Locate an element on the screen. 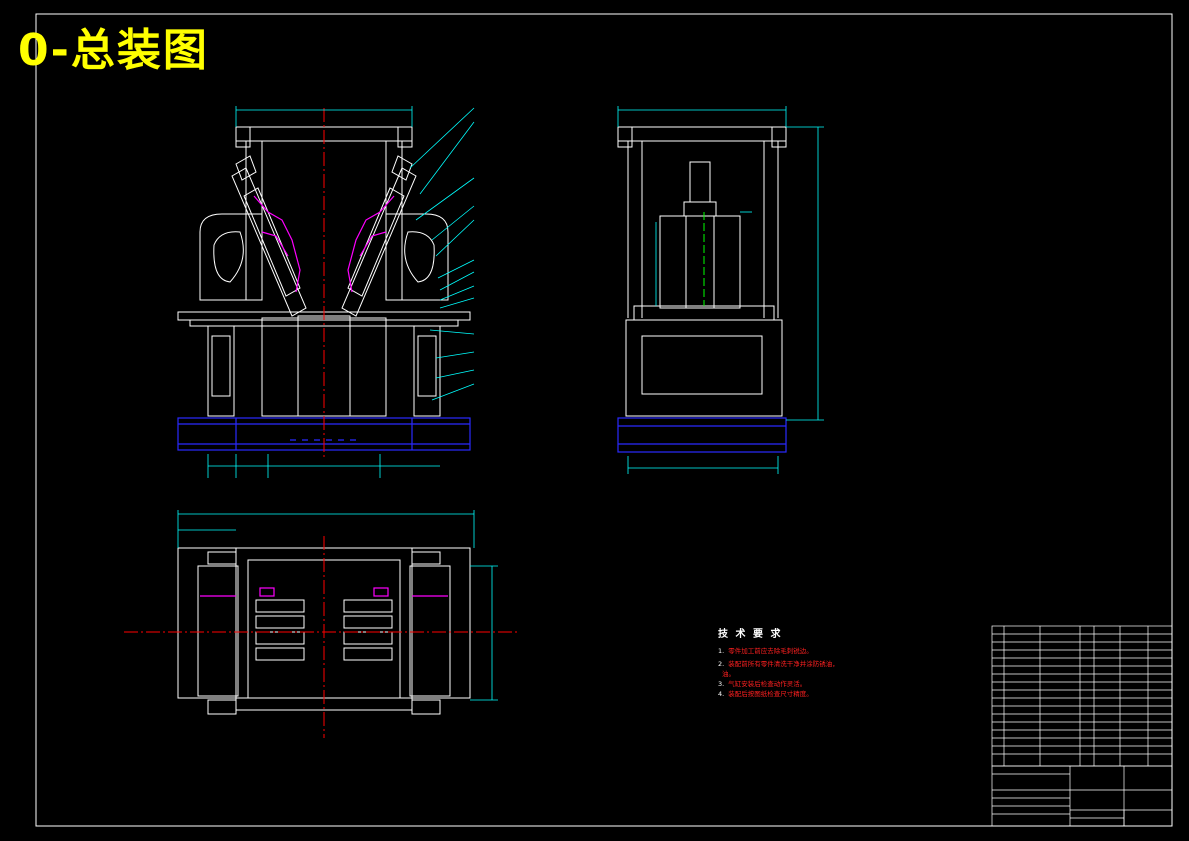 The width and height of the screenshot is (1189, 841). side-dimensions is located at coordinates (720, 290).